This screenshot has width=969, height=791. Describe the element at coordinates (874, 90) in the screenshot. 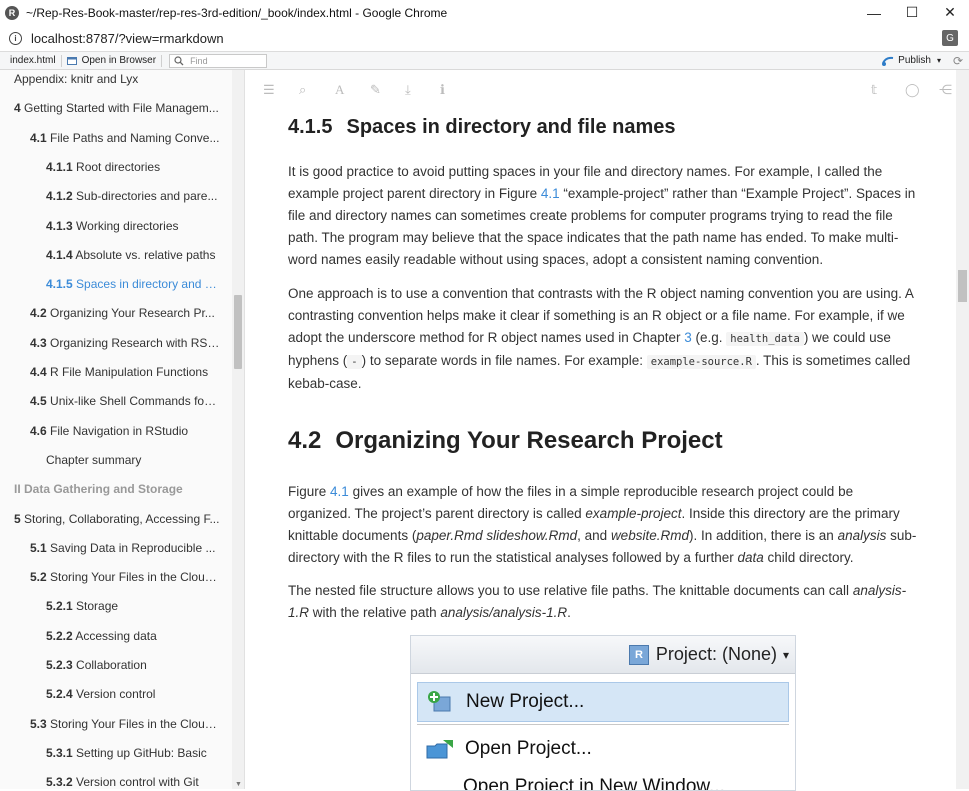

I see `twitter-icon: 𝕥` at that location.